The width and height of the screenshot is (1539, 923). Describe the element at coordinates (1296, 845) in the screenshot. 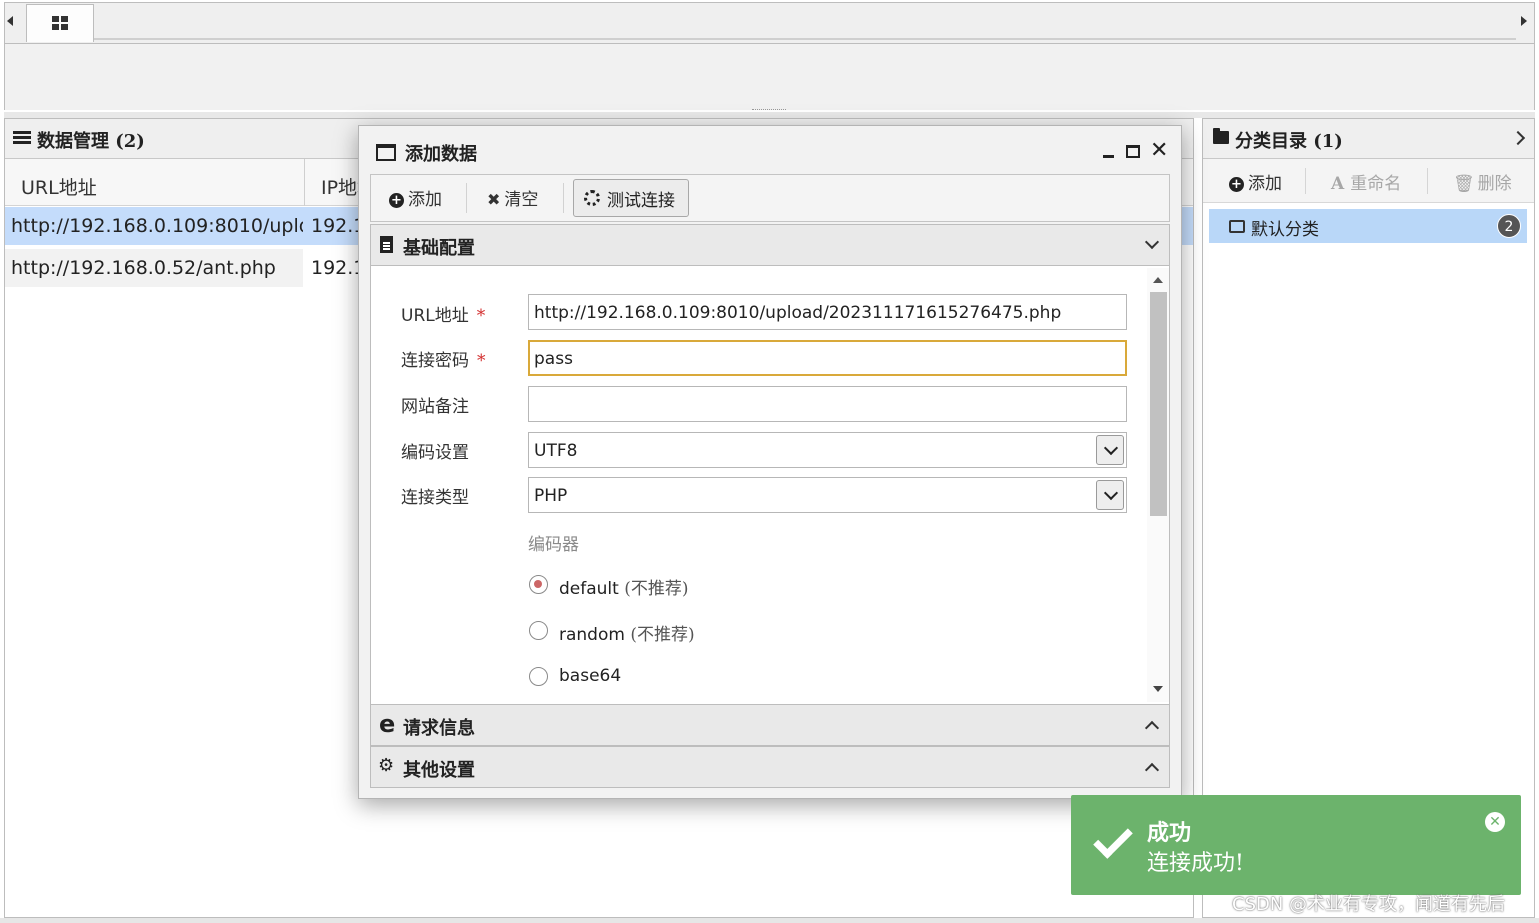

I see `success-toast: 成功 连接成功! ✕` at that location.